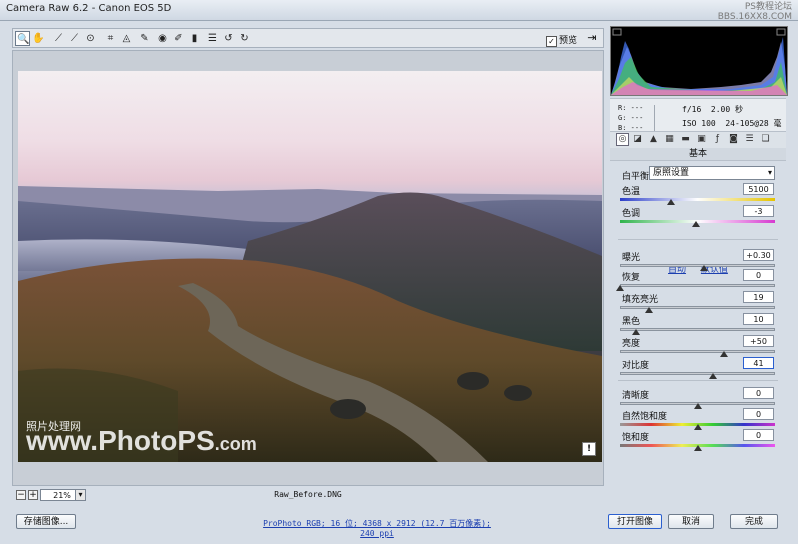 This screenshot has width=798, height=544. Describe the element at coordinates (701, 139) in the screenshot. I see `tab-lens-corrections-icon: ▣` at that location.